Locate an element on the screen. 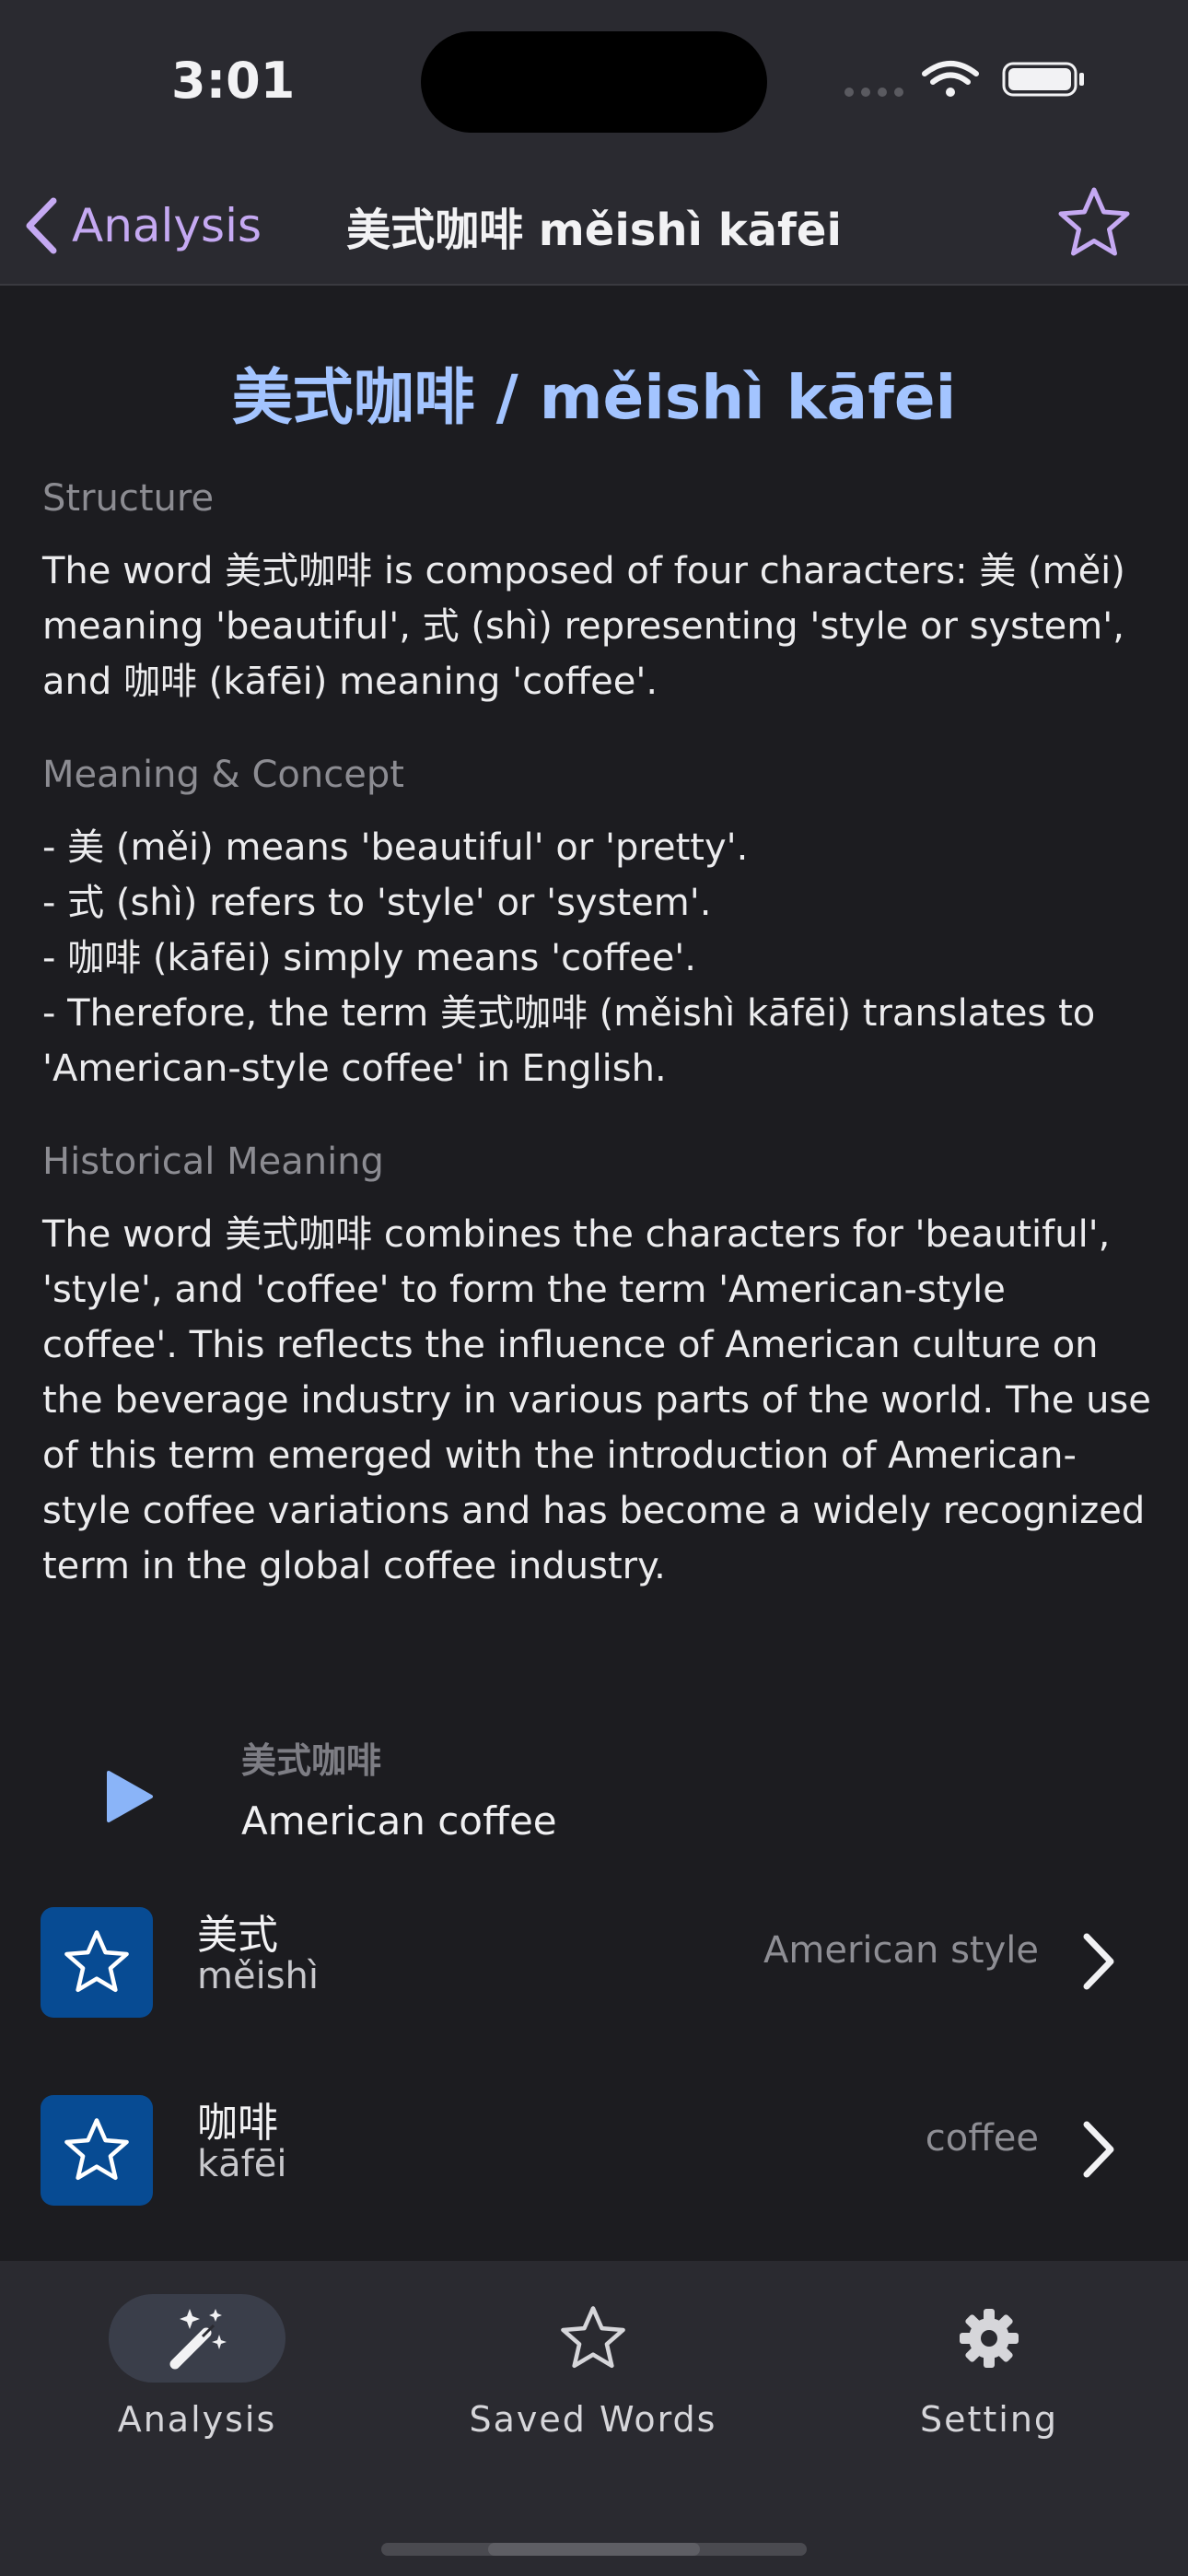  play-icon is located at coordinates (130, 1796).